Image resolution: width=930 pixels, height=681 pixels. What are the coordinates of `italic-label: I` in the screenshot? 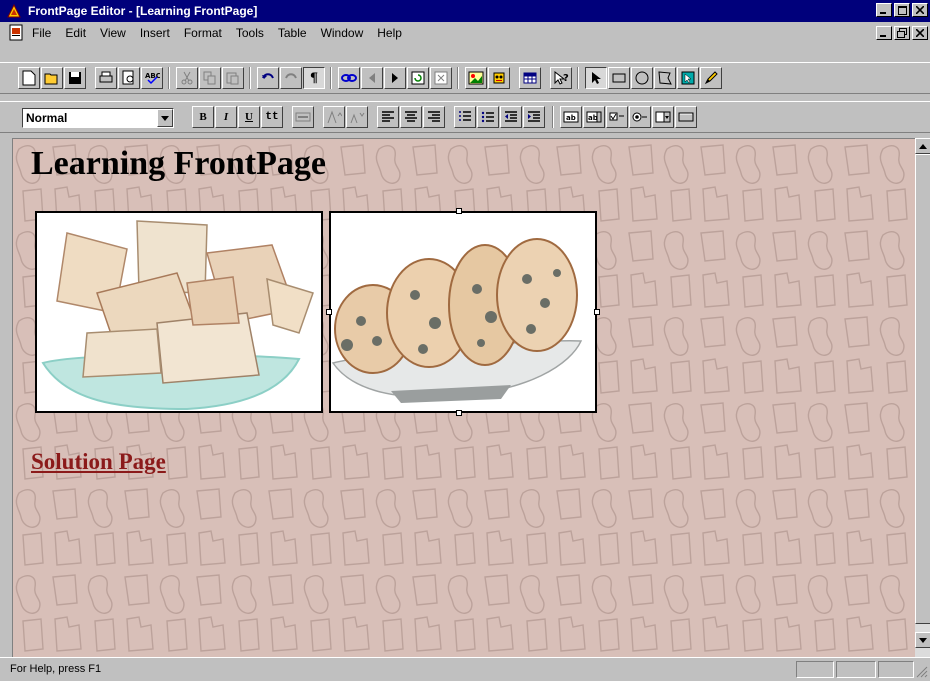 It's located at (226, 117).